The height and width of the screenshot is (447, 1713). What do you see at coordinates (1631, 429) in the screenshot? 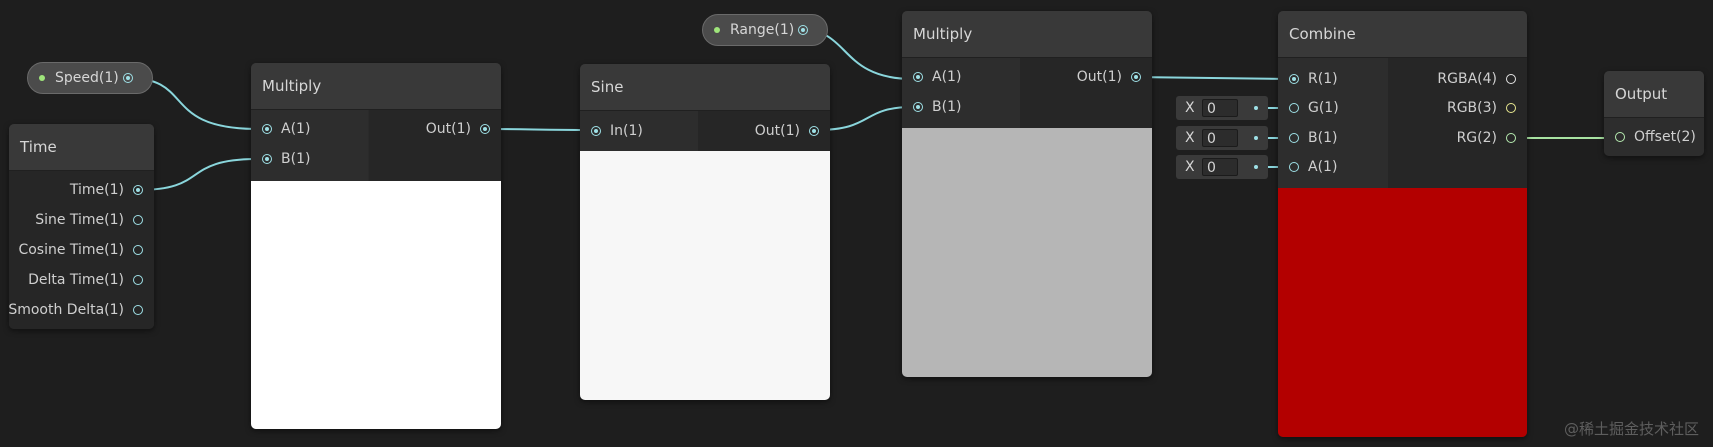
I see `watermark: @稀土掘金技术社区` at bounding box center [1631, 429].